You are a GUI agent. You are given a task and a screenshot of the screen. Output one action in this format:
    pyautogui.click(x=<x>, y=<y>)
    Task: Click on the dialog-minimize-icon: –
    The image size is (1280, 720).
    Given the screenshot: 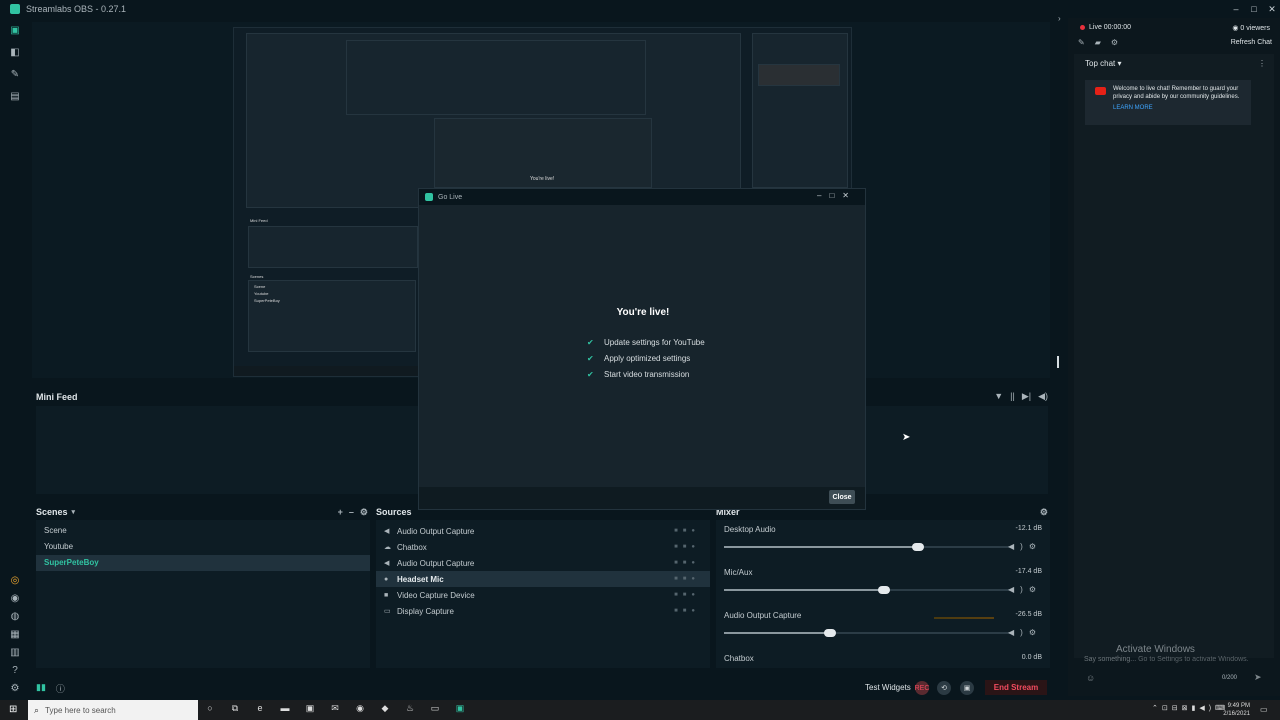 What is the action you would take?
    pyautogui.click(x=823, y=195)
    